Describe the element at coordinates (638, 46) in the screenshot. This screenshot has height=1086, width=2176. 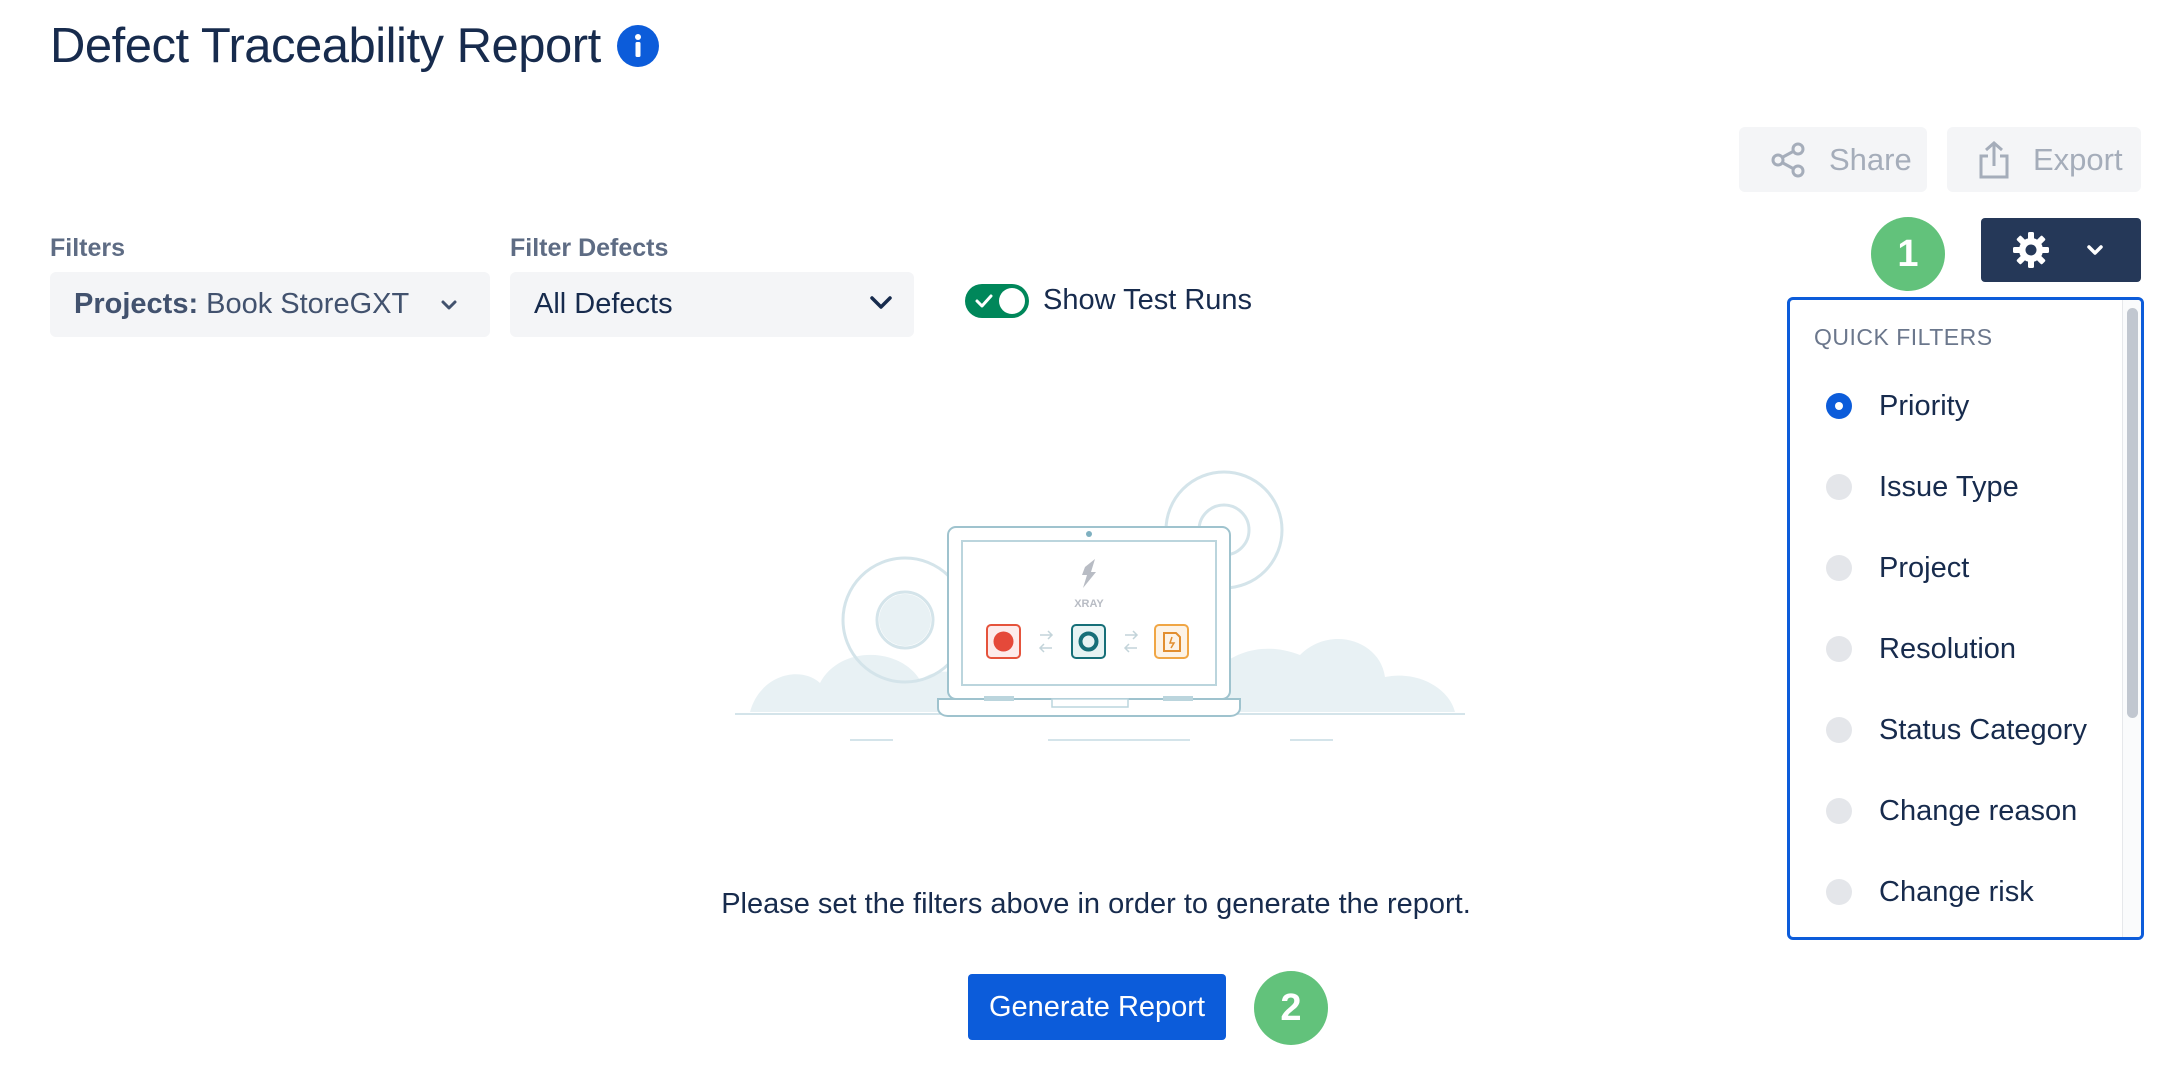
I see `info-icon` at that location.